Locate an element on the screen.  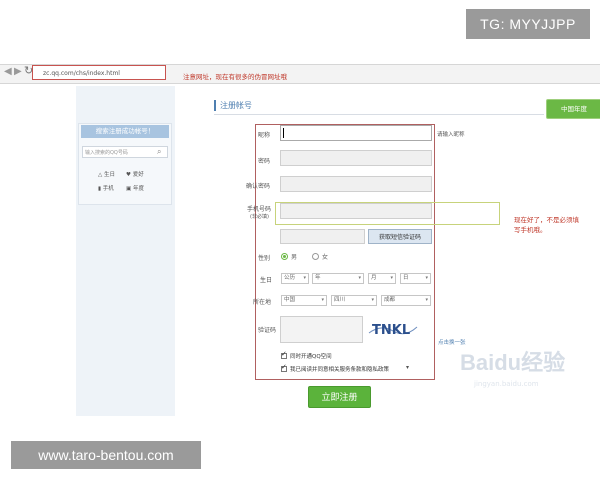
left-link-hobby: ♥ 爱好 is located at coordinates (135, 174).